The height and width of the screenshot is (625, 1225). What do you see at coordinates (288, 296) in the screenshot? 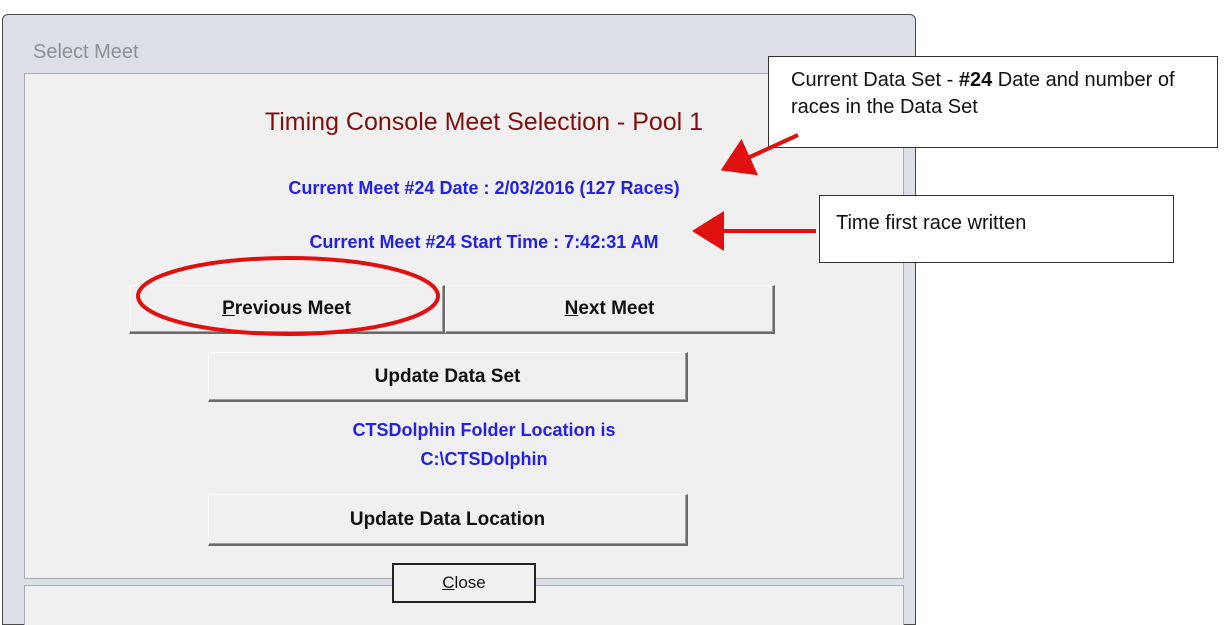
I see `highlight-ellipse-previous-meet` at bounding box center [288, 296].